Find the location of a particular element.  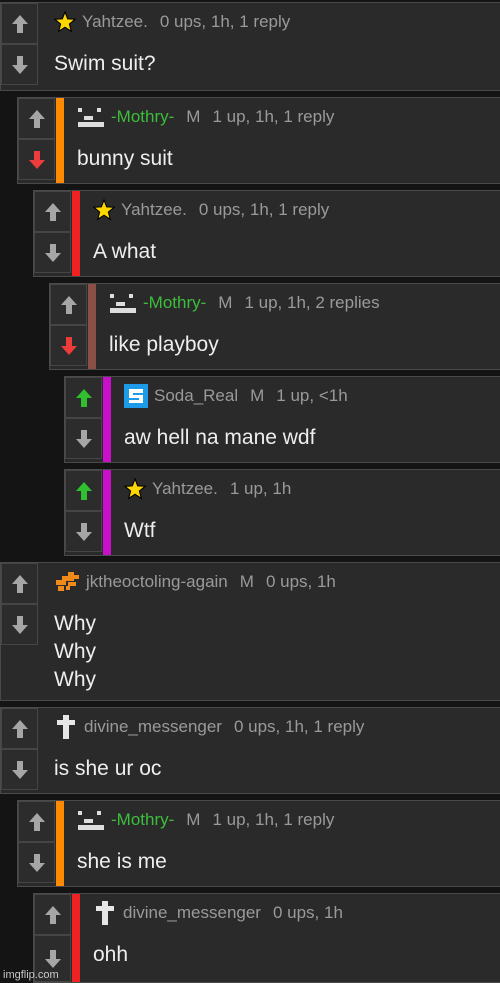

comment-content: Yahtzee. 1 up, 1h Wtf is located at coordinates (312, 512).